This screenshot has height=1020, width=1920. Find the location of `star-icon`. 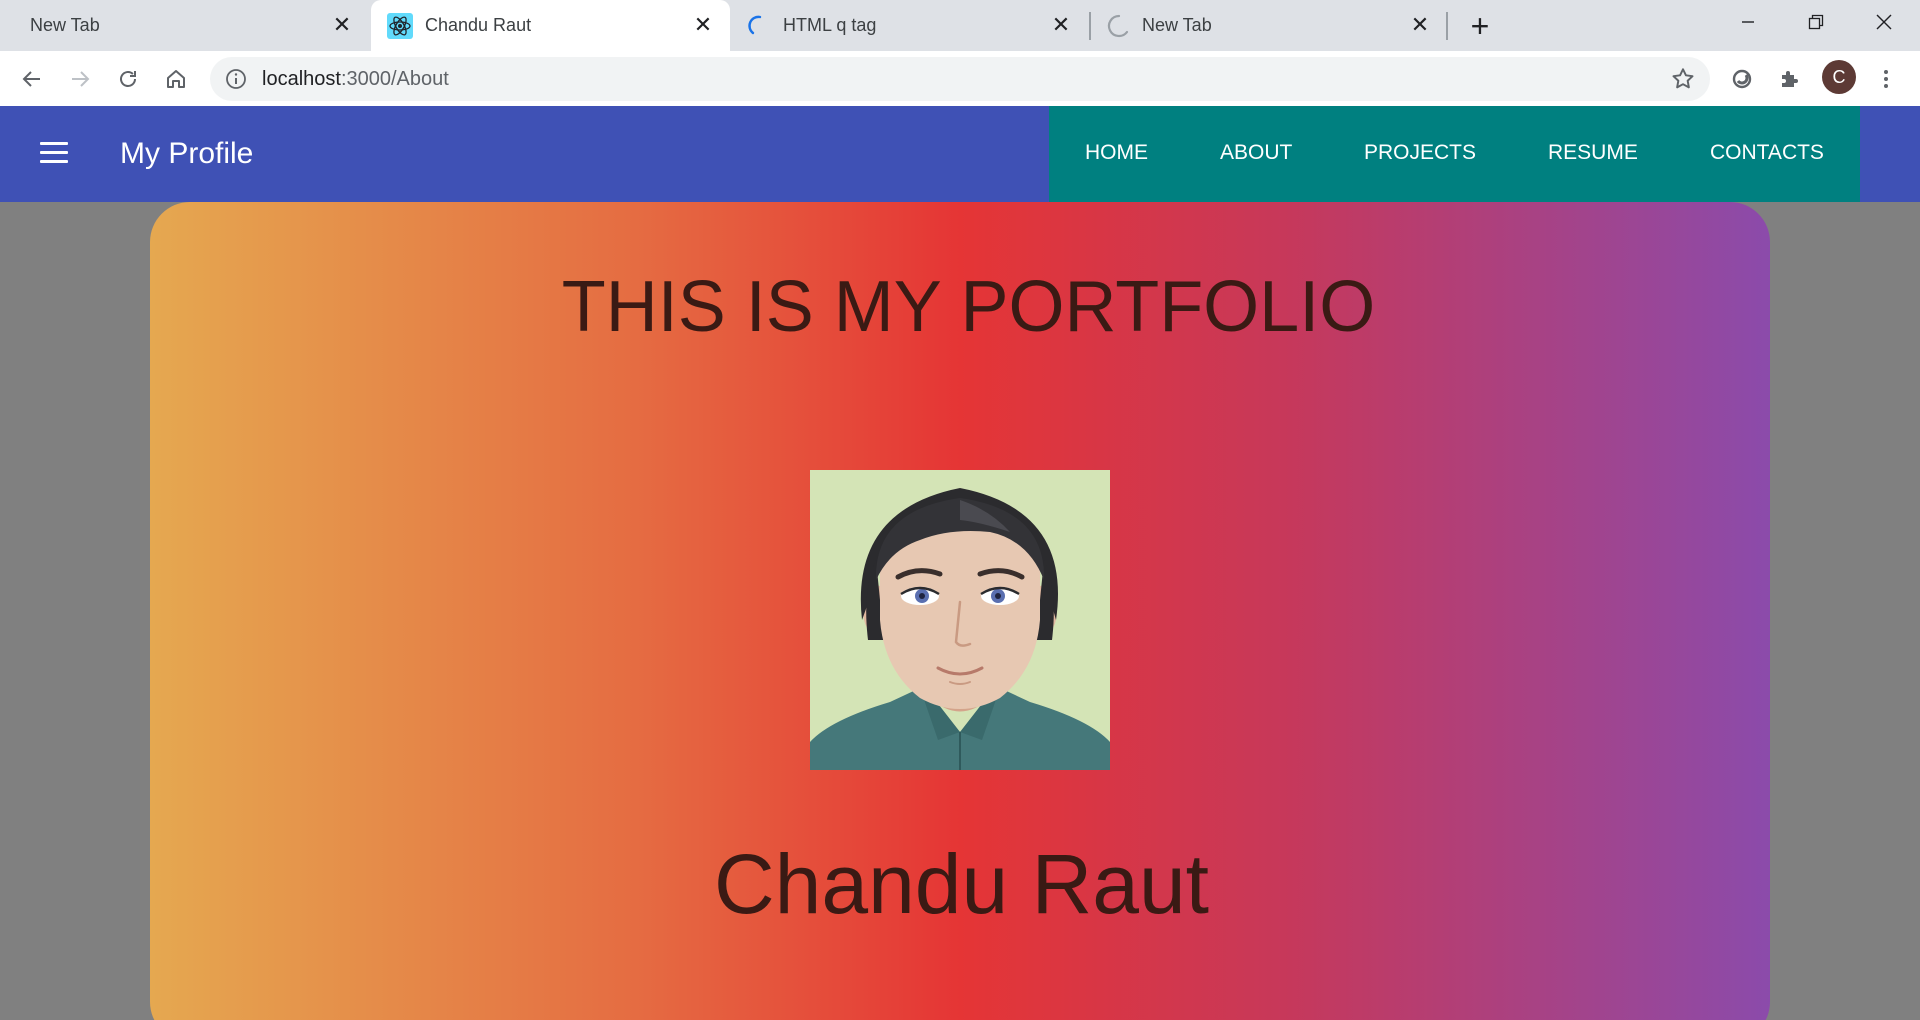

star-icon is located at coordinates (1683, 79).